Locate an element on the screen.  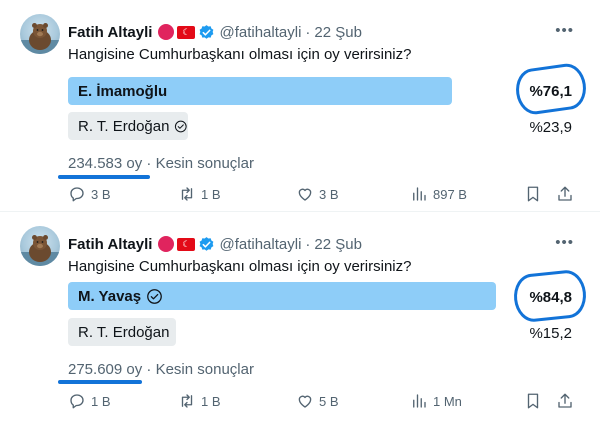
poll-footer: 275.609 oy · Kesin sonuçlar is located at coordinates (161, 369).